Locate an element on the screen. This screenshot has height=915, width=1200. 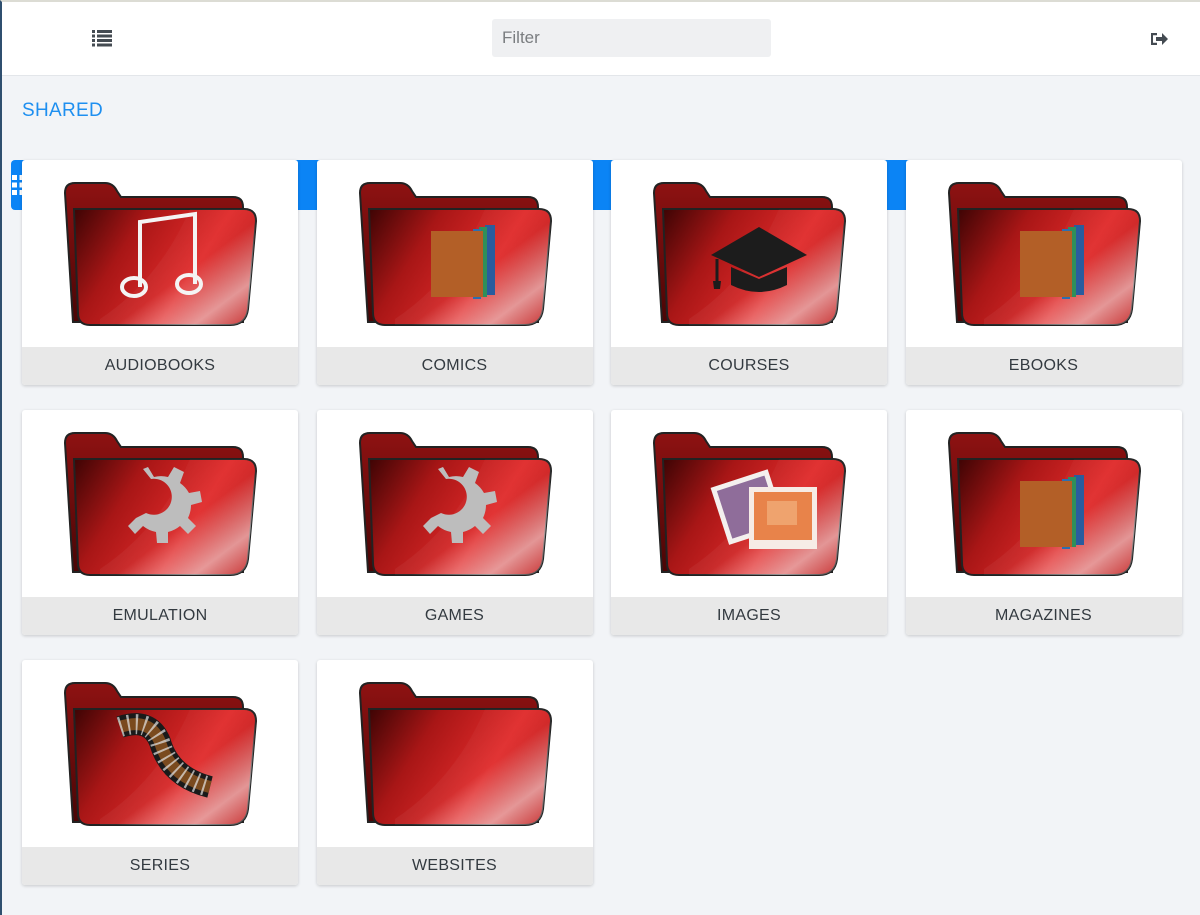
list-view-button is located at coordinates (102, 38).